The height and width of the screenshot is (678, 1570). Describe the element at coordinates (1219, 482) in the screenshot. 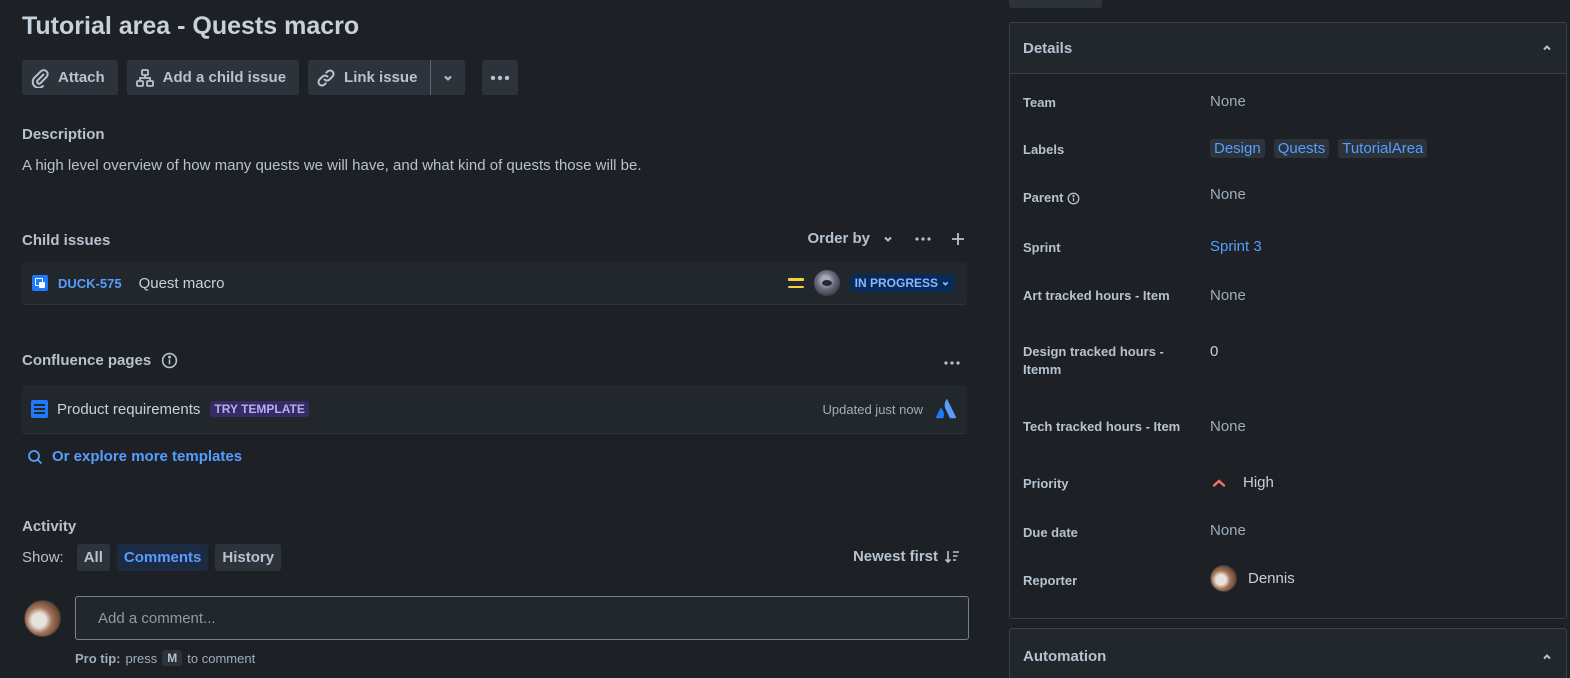

I see `priority-high-icon` at that location.